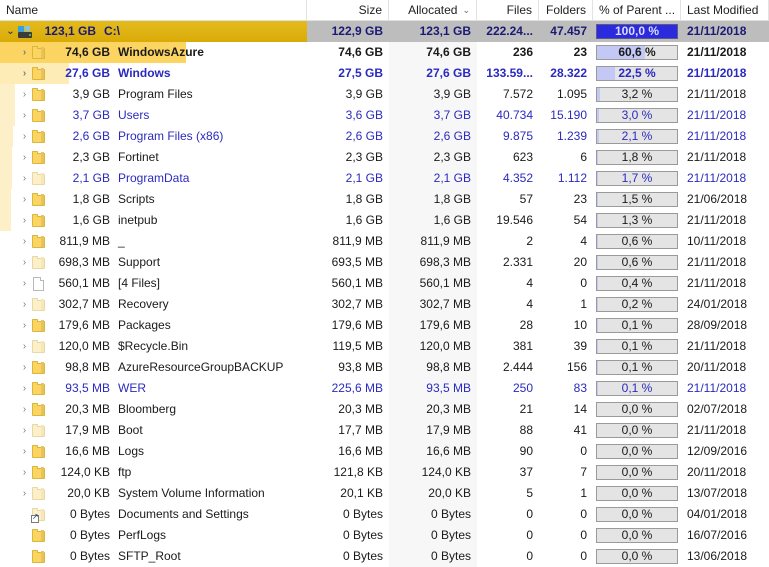  I want to click on cell-name: ›560,1 MB[4 Files], so click(153, 283).